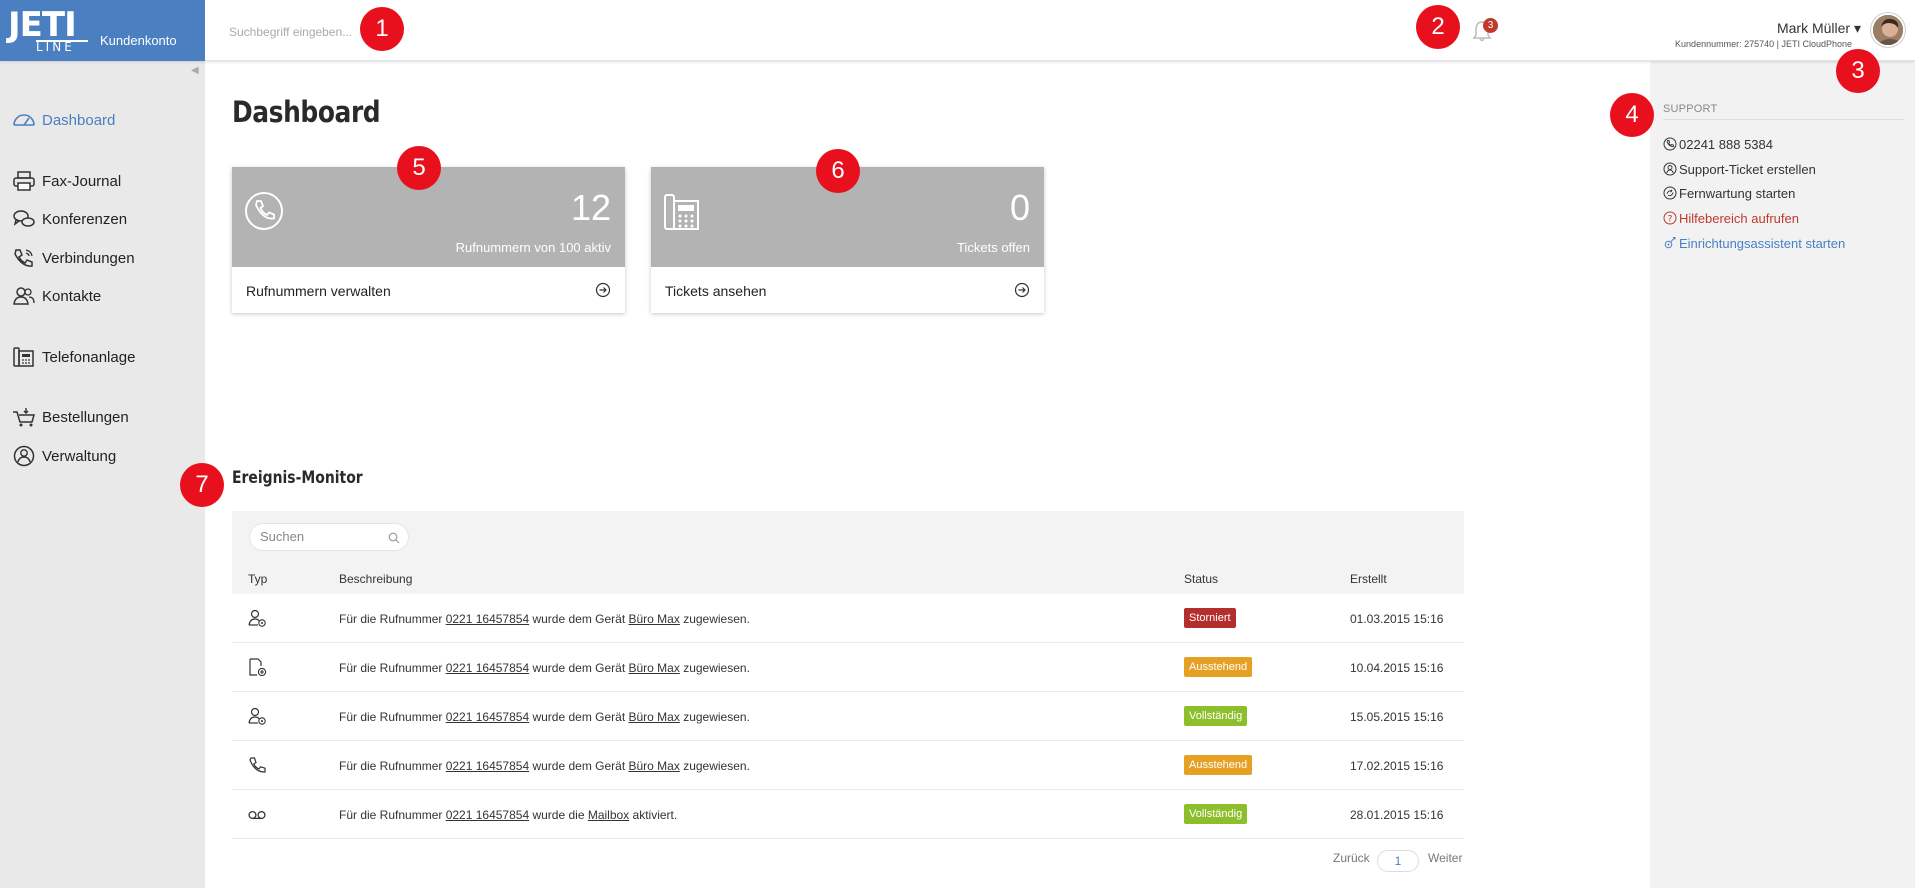 The width and height of the screenshot is (1915, 888). Describe the element at coordinates (1739, 169) in the screenshot. I see `support-ticket-link: Support-Ticket erstellen` at that location.